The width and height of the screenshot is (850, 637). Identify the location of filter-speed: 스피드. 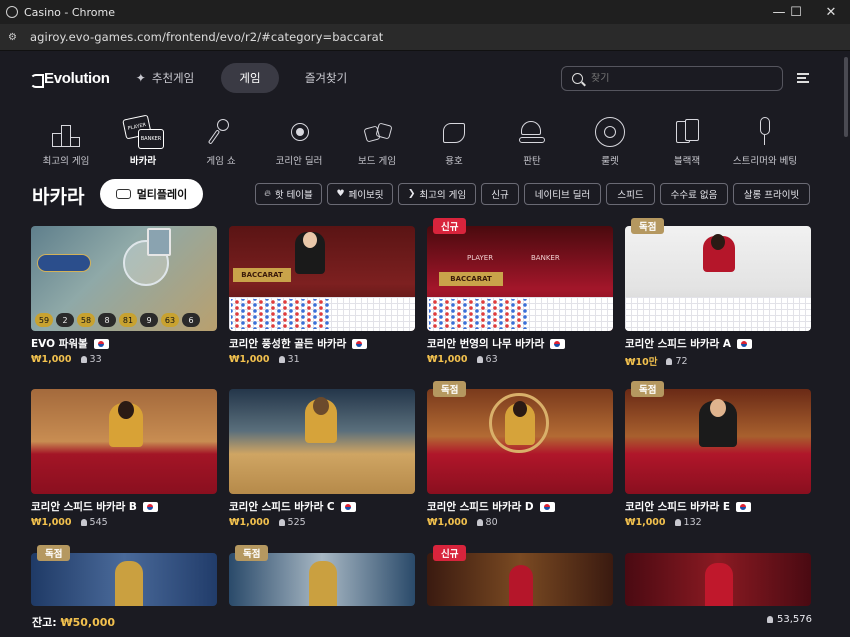
(630, 194).